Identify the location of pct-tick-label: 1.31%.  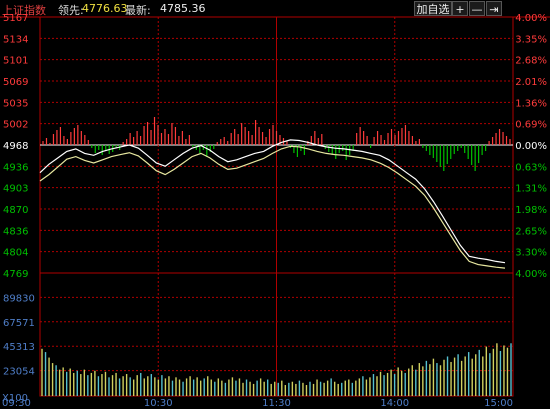
(531, 189).